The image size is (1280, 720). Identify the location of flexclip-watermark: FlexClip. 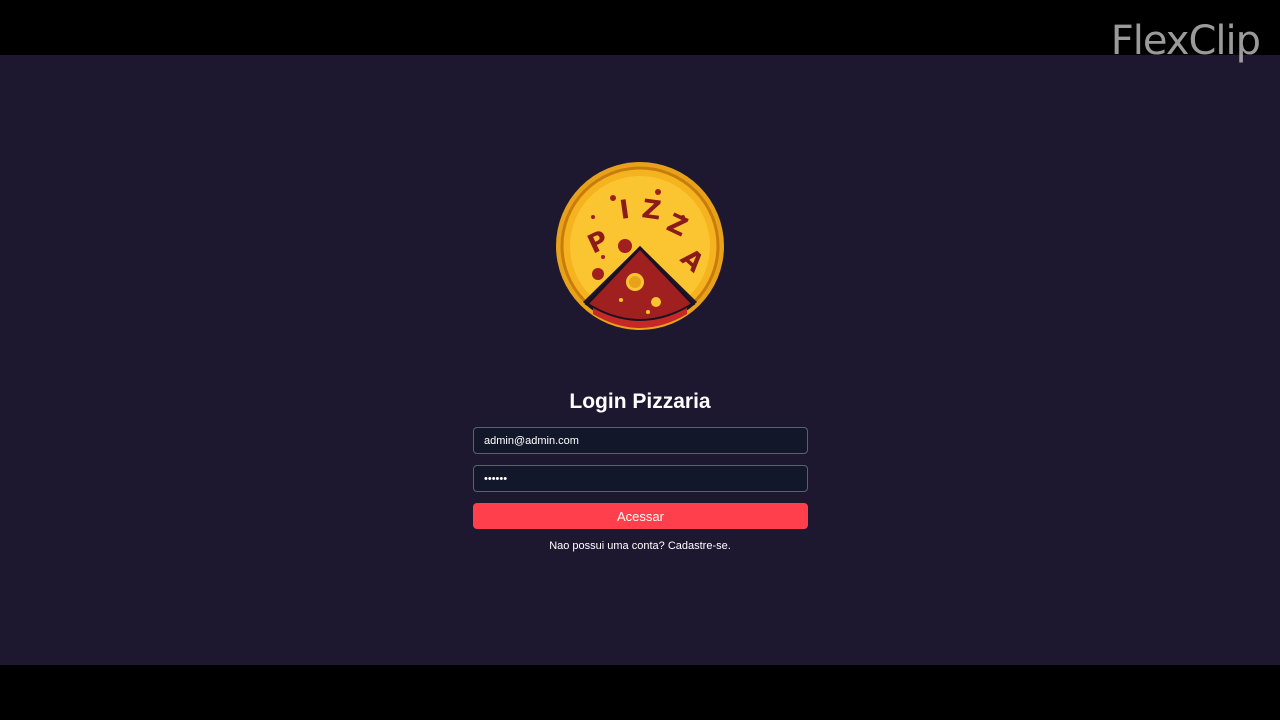
(1185, 41).